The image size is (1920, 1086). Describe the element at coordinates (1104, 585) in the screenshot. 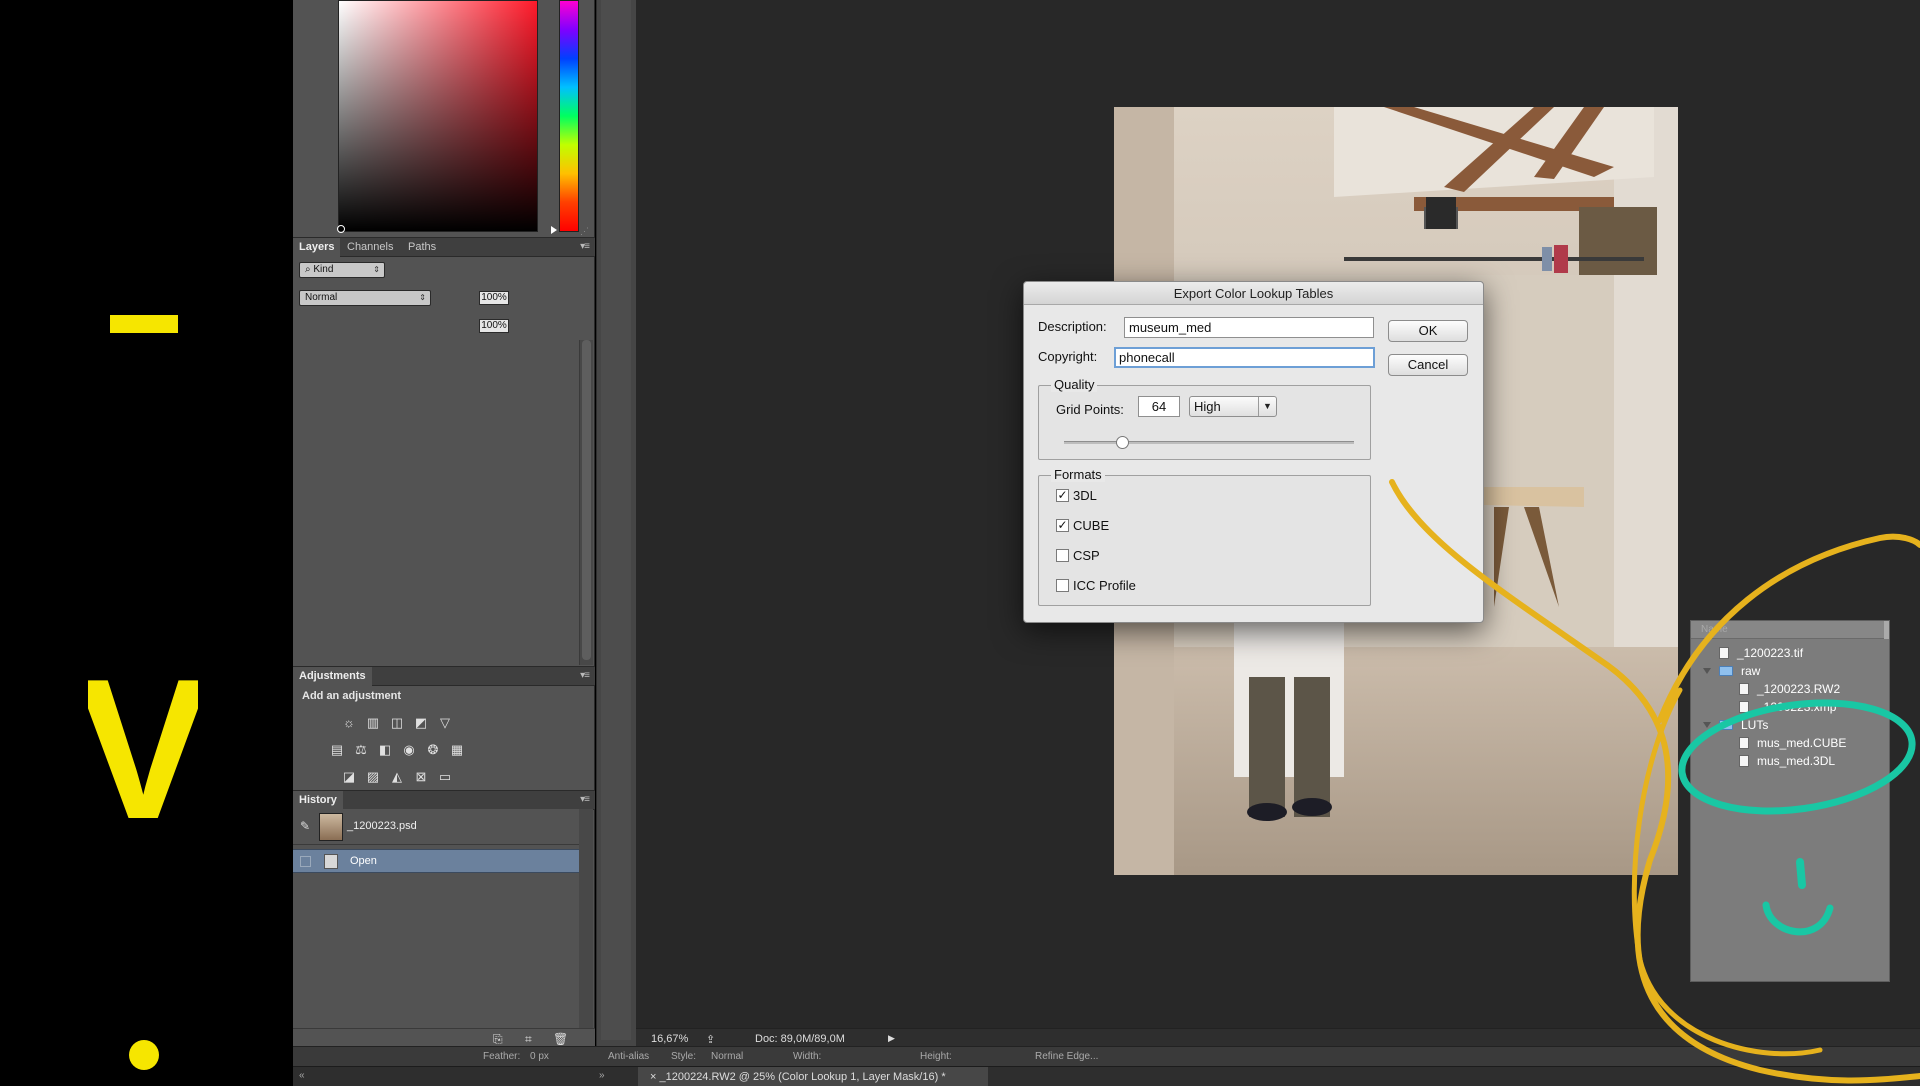

I see `format-label: ICC Profile` at that location.